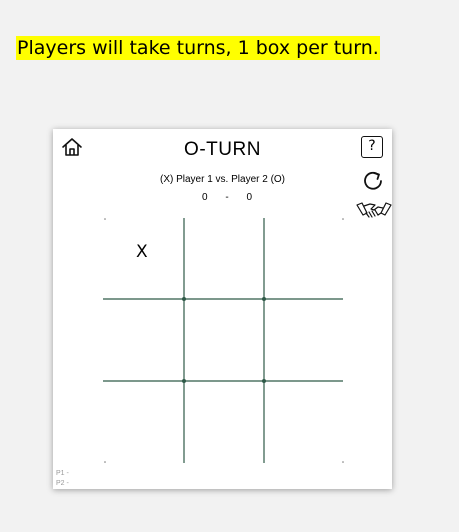 This screenshot has height=532, width=459. I want to click on score-player2: 0, so click(249, 197).